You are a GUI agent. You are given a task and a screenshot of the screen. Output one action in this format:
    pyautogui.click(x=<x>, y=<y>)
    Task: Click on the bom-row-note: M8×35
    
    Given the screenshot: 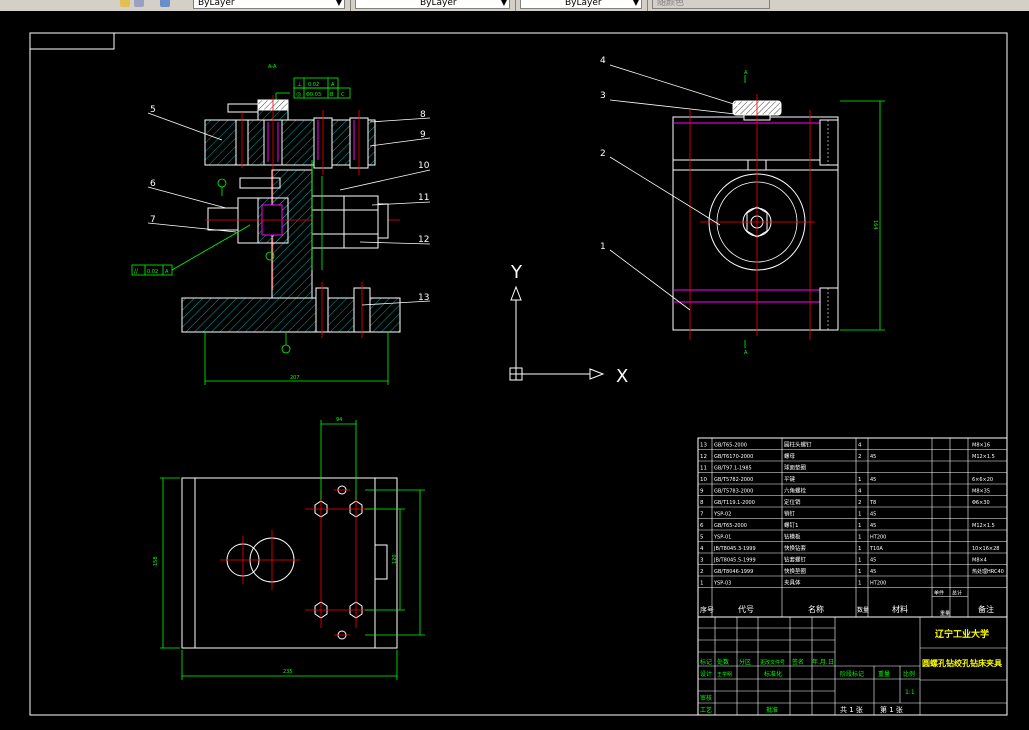 What is the action you would take?
    pyautogui.click(x=981, y=492)
    